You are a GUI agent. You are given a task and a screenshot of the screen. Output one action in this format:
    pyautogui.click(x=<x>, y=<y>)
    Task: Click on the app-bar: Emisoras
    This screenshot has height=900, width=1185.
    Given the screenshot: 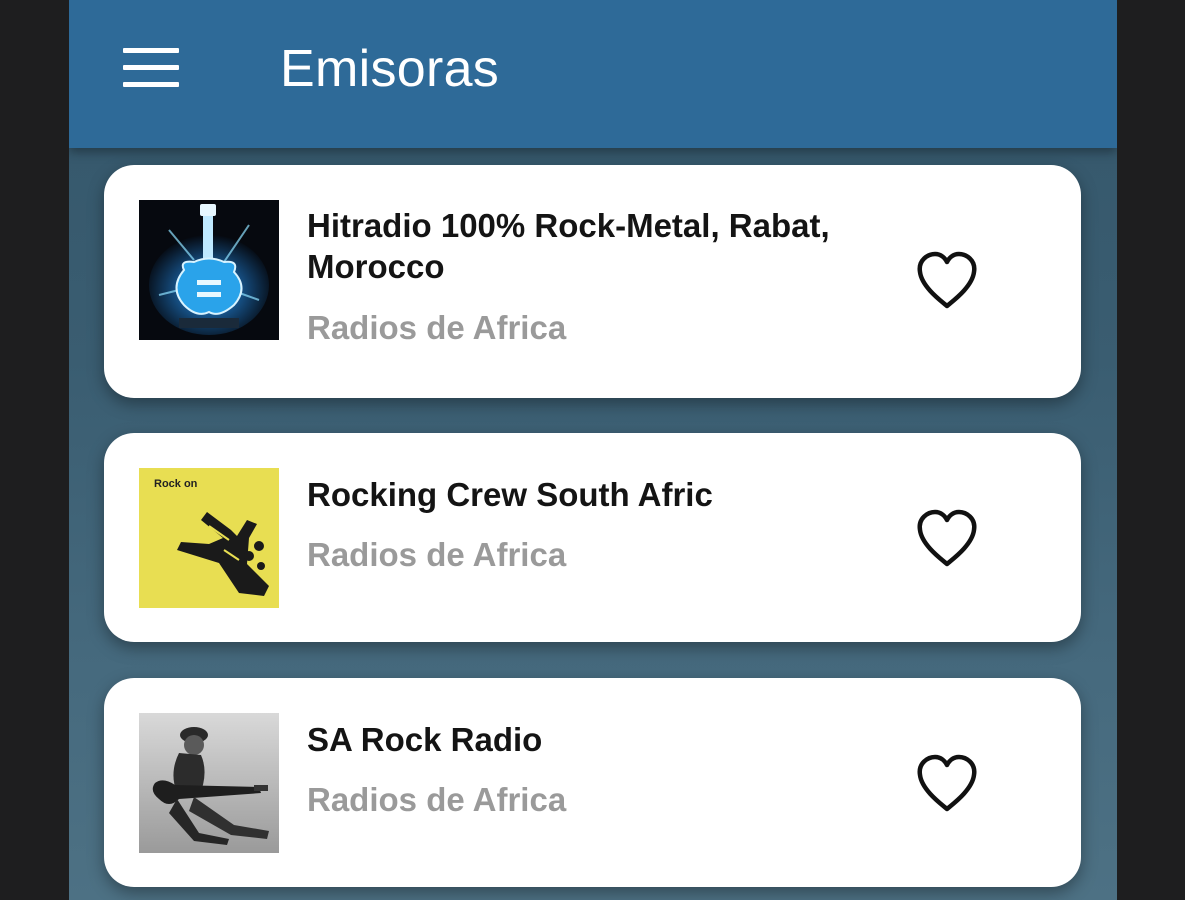 What is the action you would take?
    pyautogui.click(x=593, y=74)
    